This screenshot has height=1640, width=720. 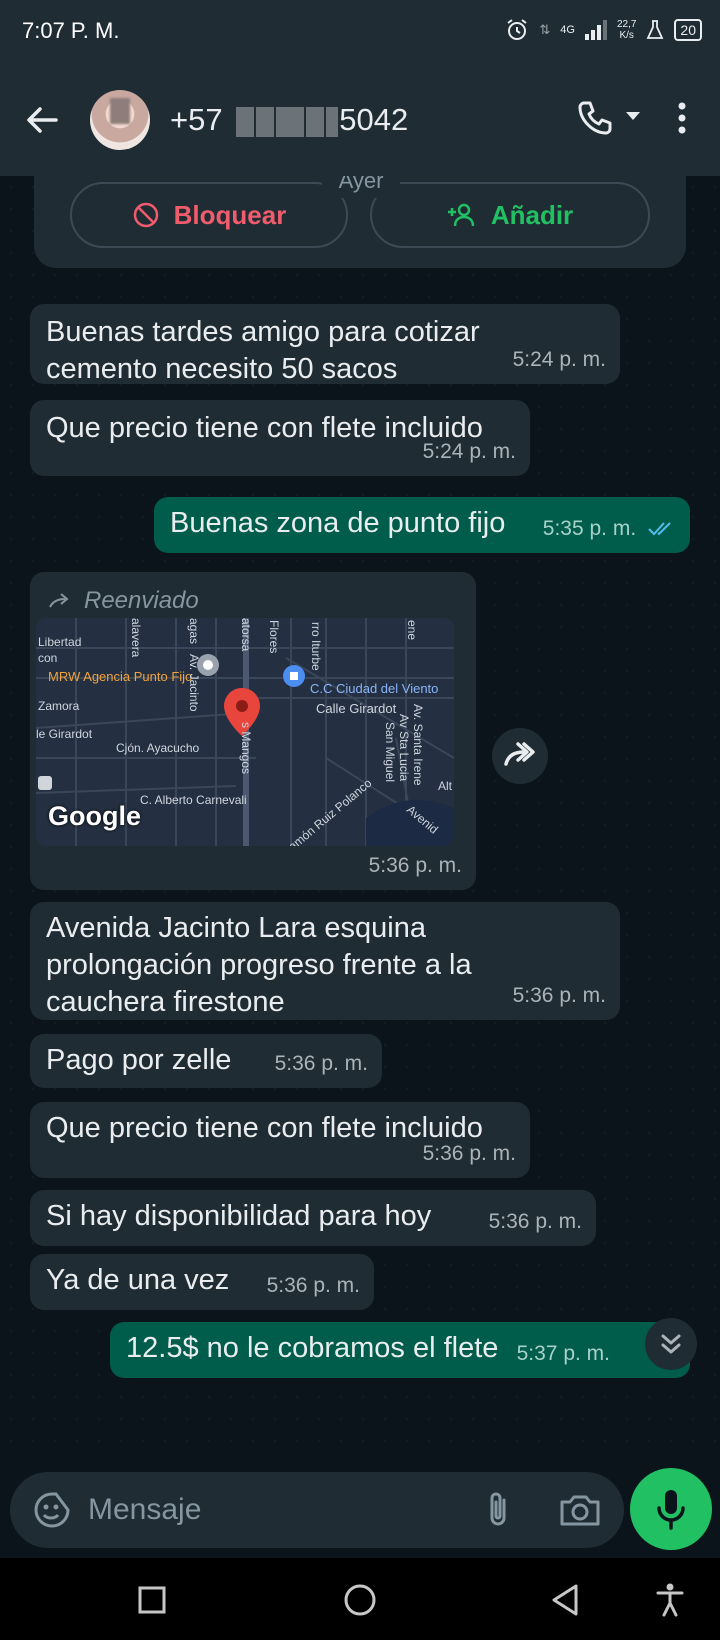 What do you see at coordinates (361, 187) in the screenshot?
I see `date-divider: Ayer` at bounding box center [361, 187].